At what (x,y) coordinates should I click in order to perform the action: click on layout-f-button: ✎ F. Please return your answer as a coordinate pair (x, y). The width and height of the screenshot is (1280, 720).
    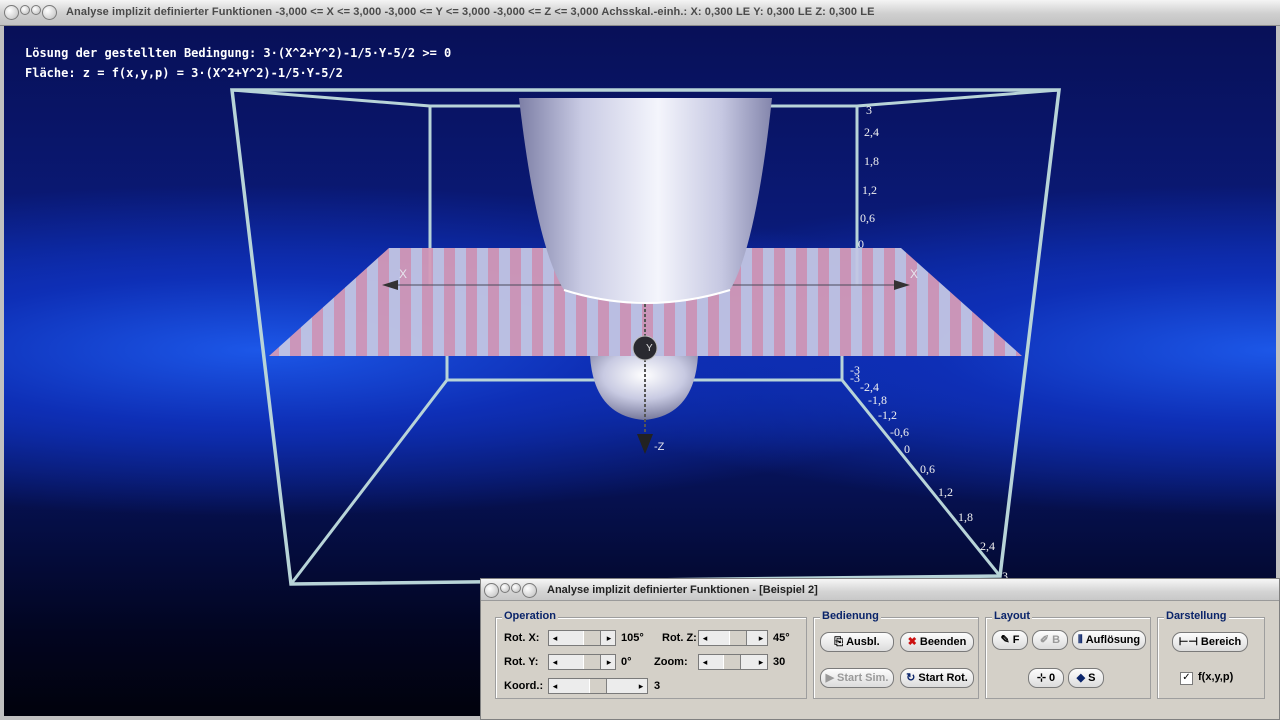
    Looking at the image, I should click on (1010, 640).